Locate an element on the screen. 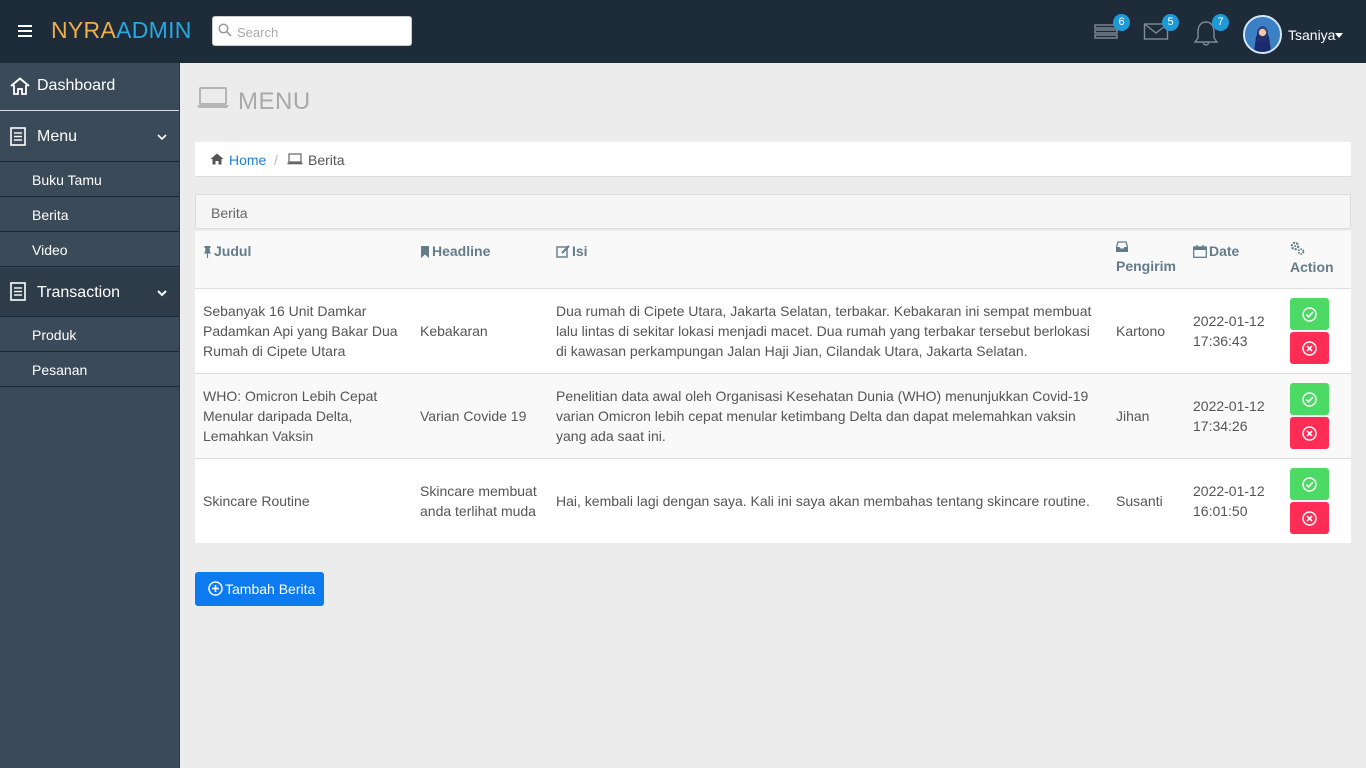 The image size is (1366, 768). column-label-pengirim: Pengirim is located at coordinates (1146, 266).